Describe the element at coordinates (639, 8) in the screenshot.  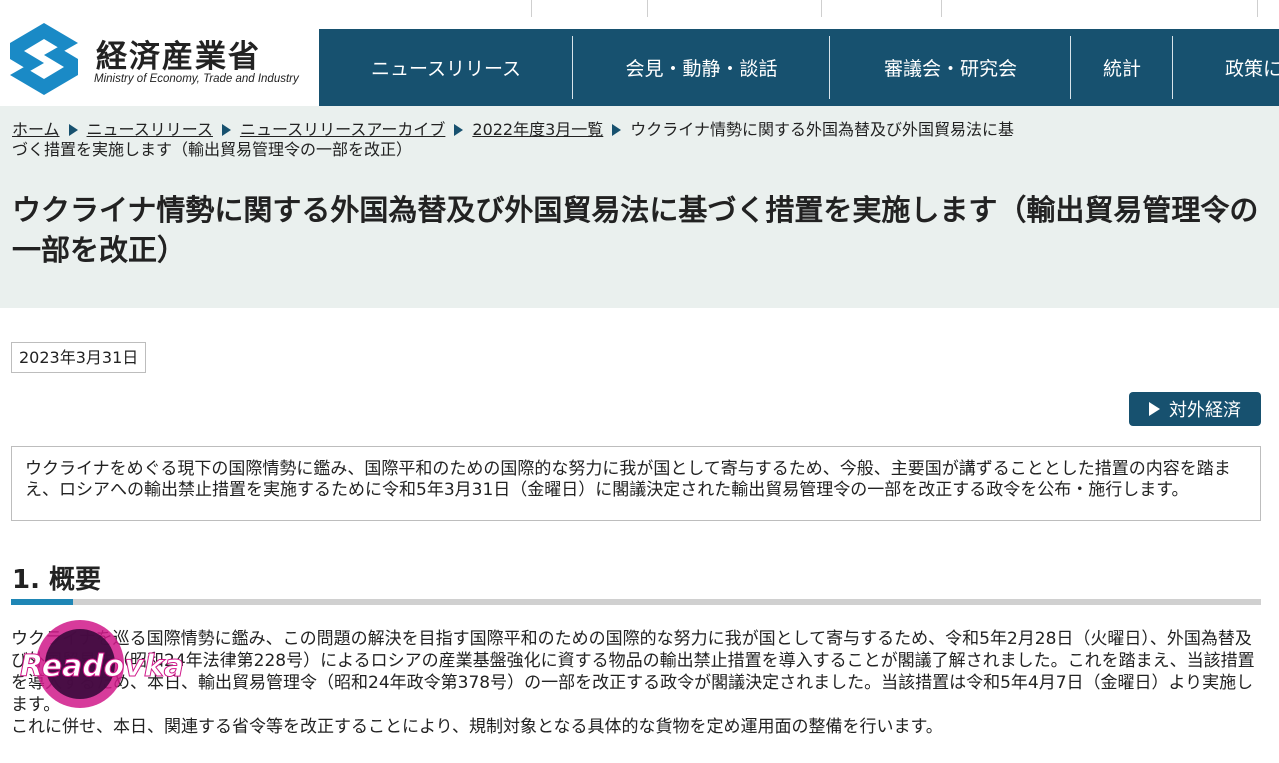
I see `utility-strip` at that location.